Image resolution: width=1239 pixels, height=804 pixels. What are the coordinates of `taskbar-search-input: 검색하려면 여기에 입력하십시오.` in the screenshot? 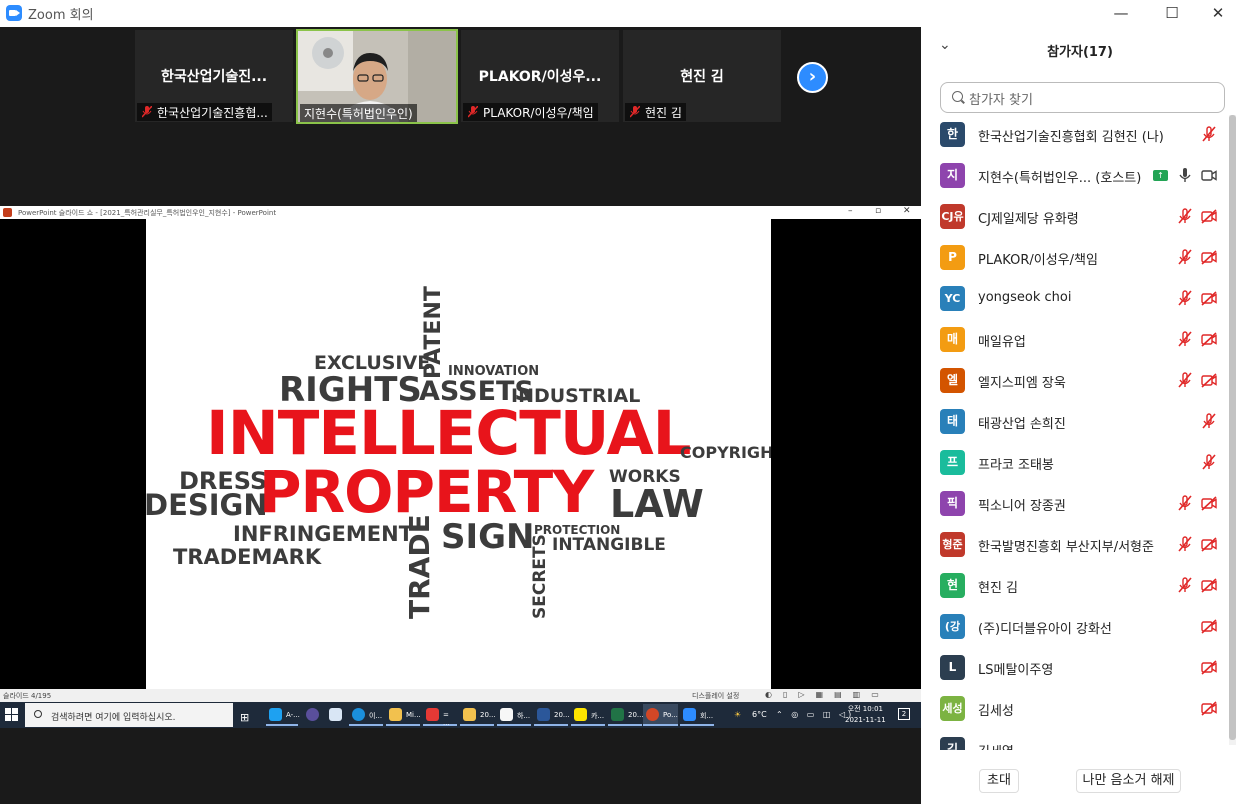 It's located at (129, 715).